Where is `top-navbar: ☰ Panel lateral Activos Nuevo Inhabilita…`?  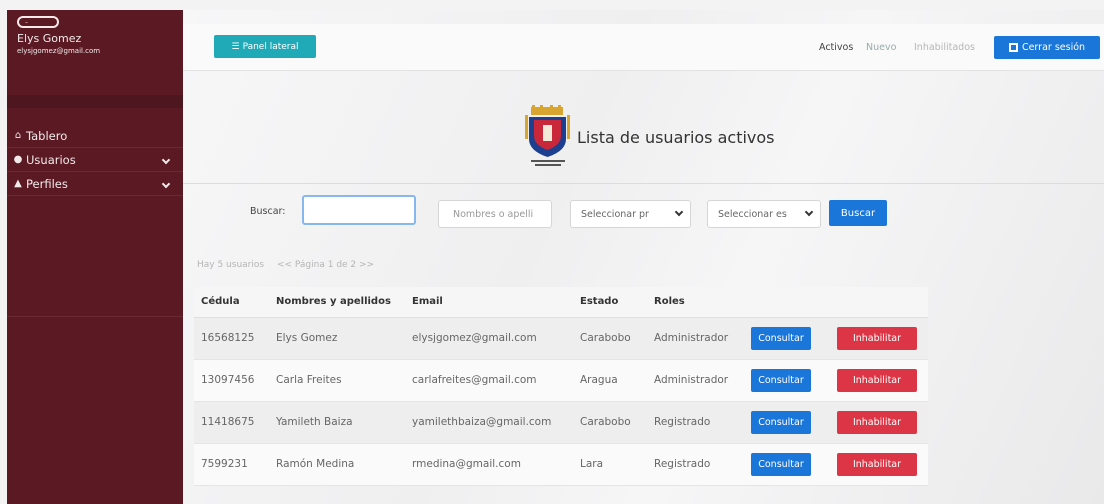
top-navbar: ☰ Panel lateral Activos Nuevo Inhabilita… is located at coordinates (643, 47).